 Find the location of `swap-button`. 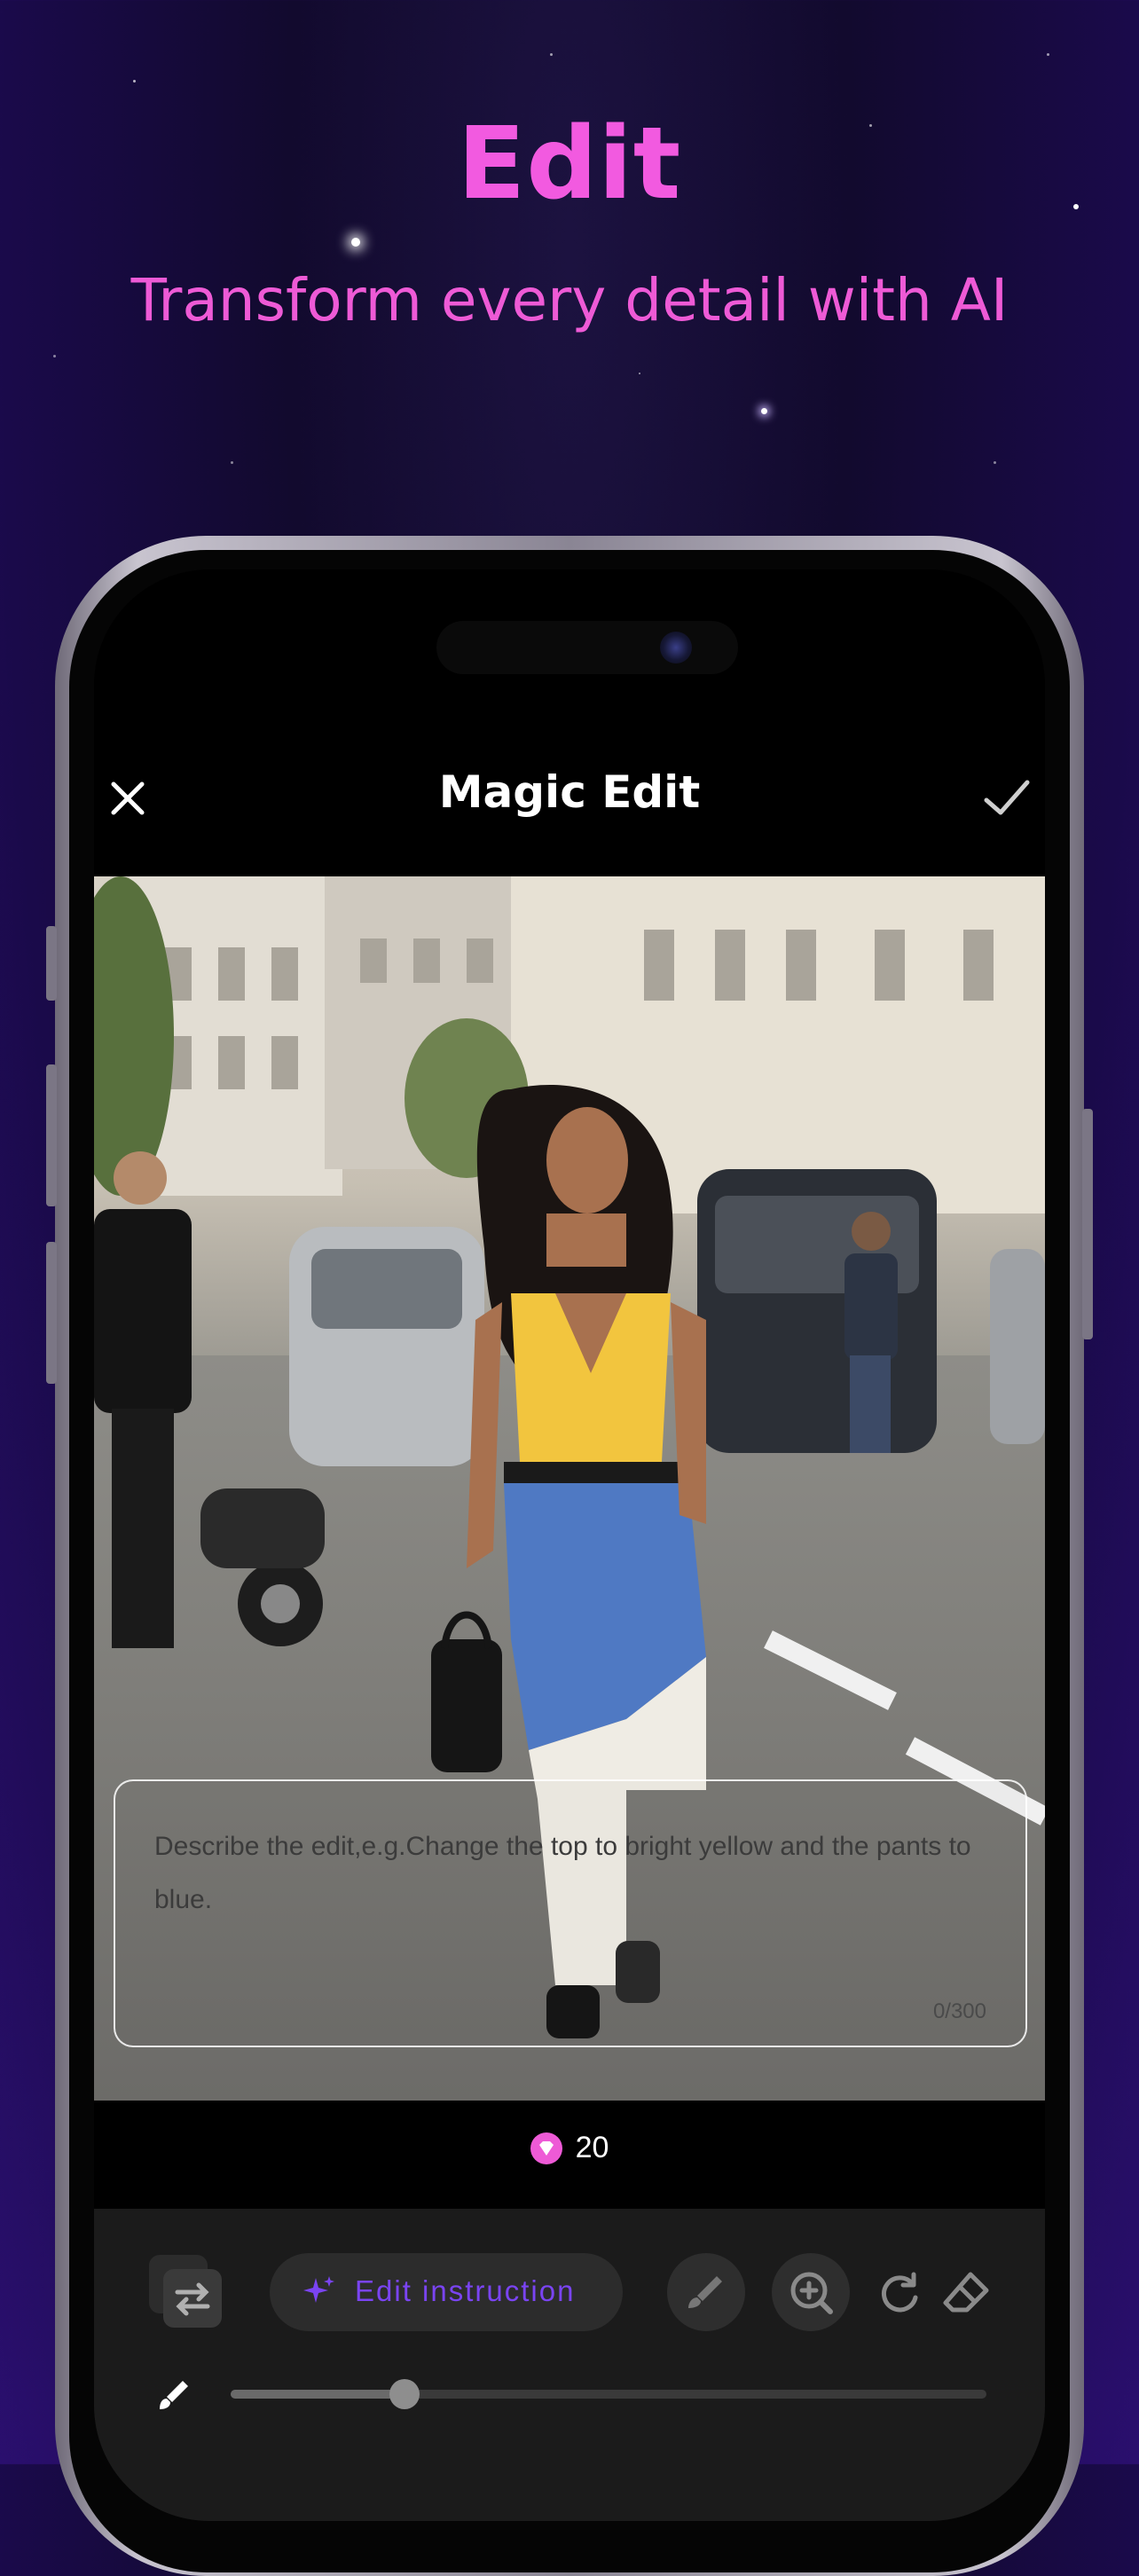

swap-button is located at coordinates (185, 2291).